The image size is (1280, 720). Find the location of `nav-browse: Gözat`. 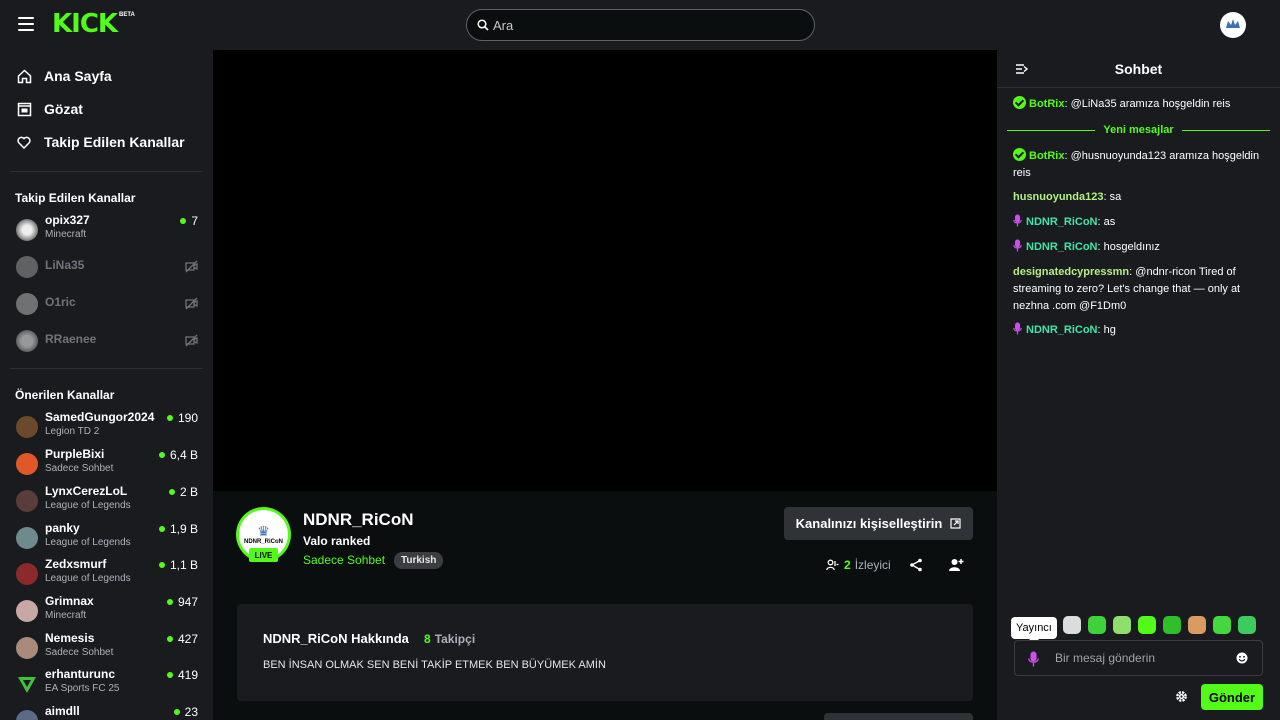

nav-browse: Gözat is located at coordinates (106, 109).